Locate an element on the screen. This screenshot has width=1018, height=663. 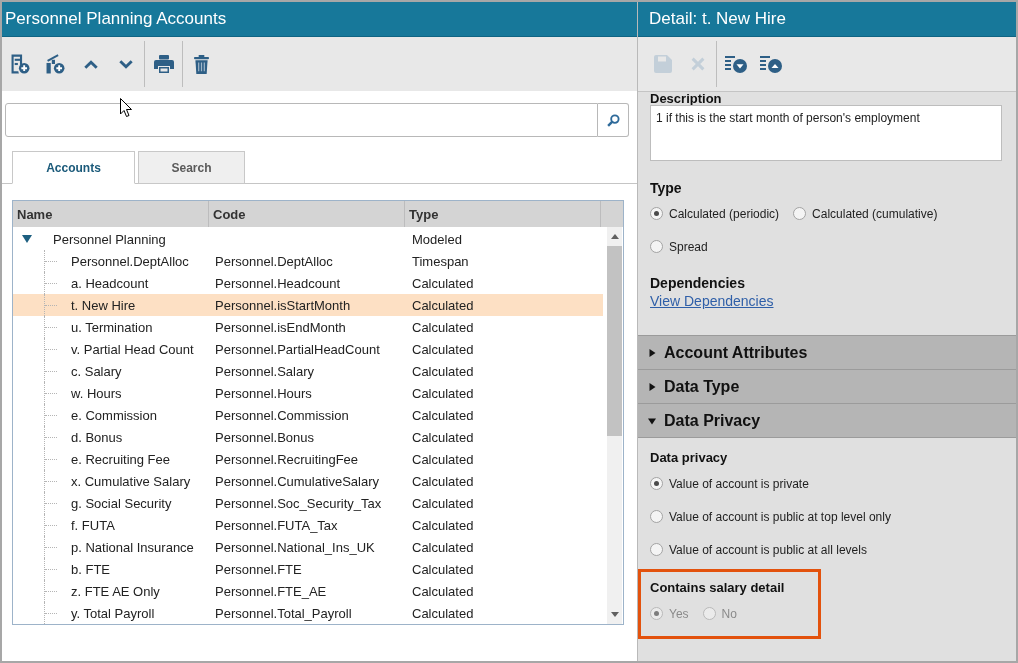
table-cell: z. FTE AE Only is located at coordinates (115, 591).